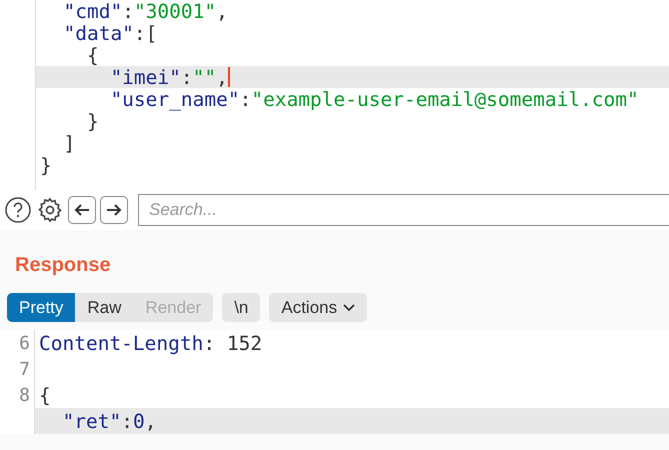  I want to click on help-icon, so click(18, 210).